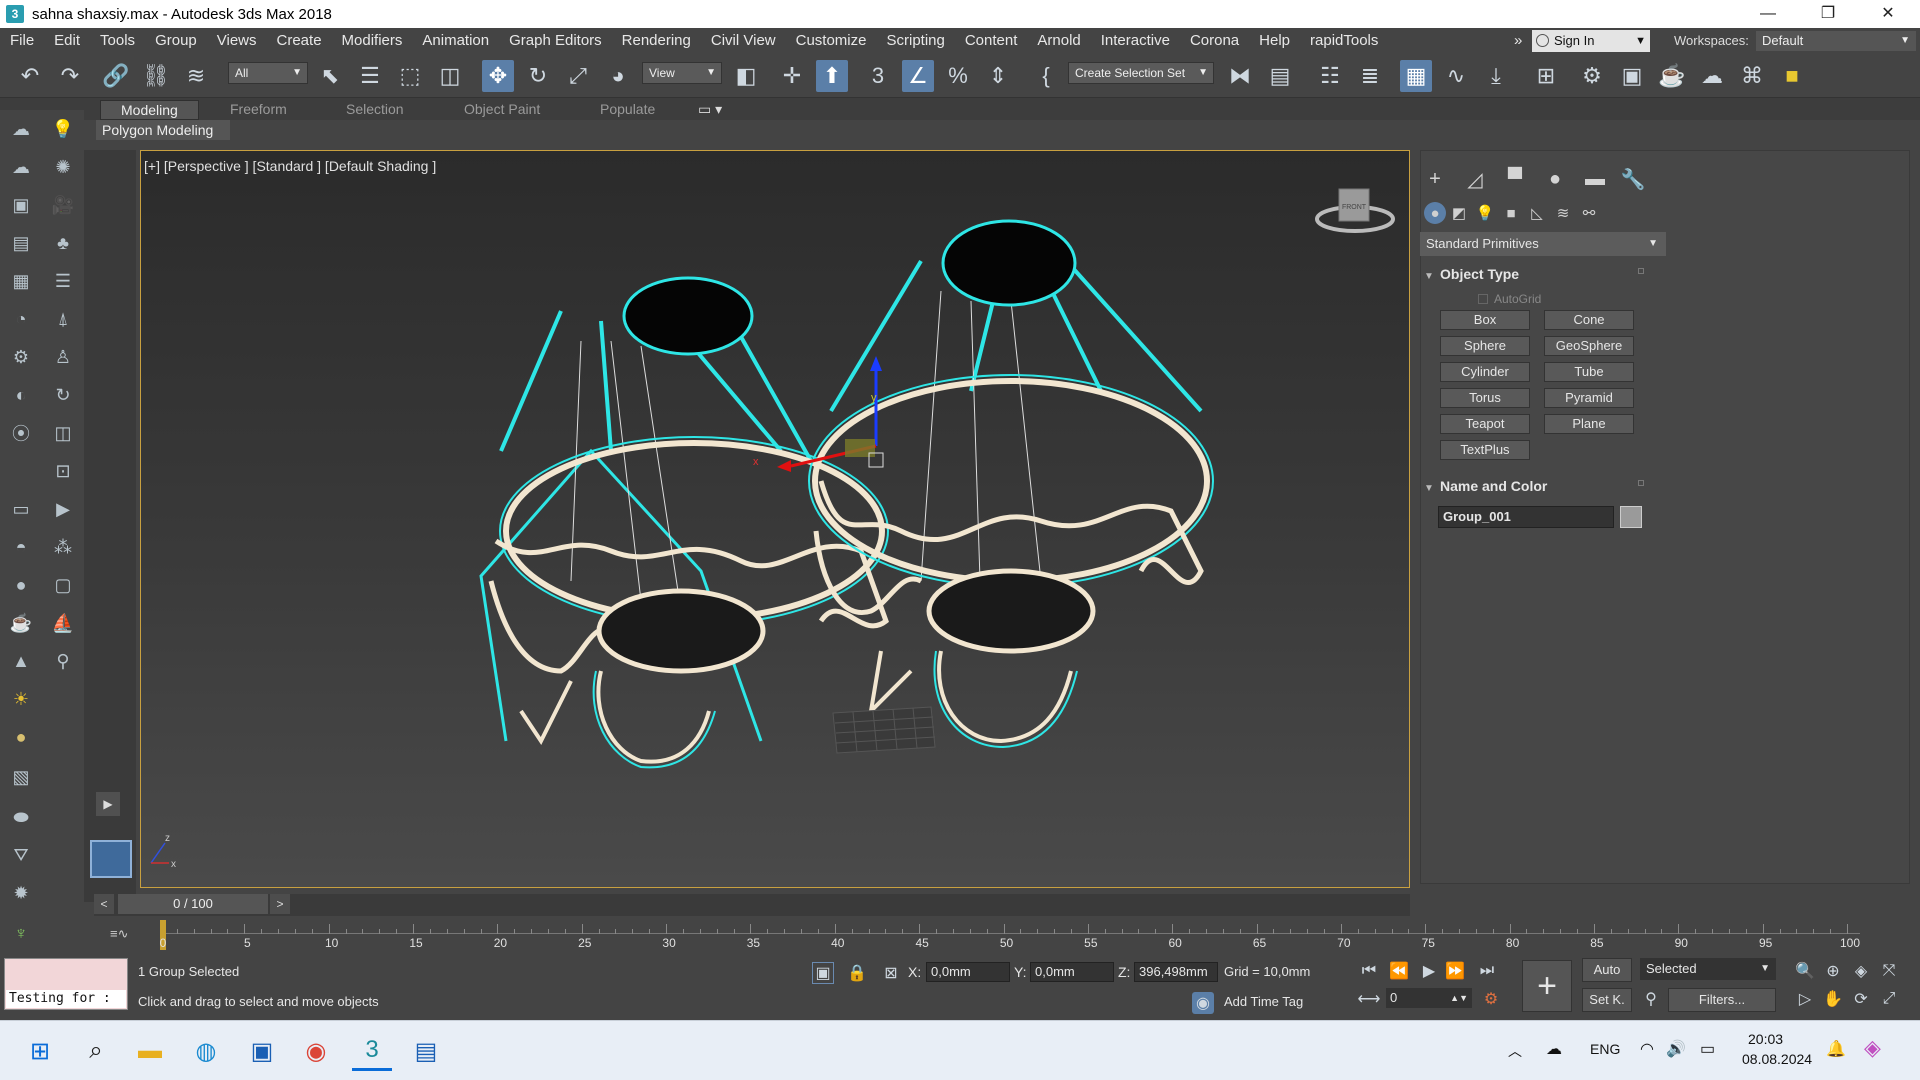 The width and height of the screenshot is (1920, 1080). I want to click on notepad-icon: ▤, so click(426, 1051).